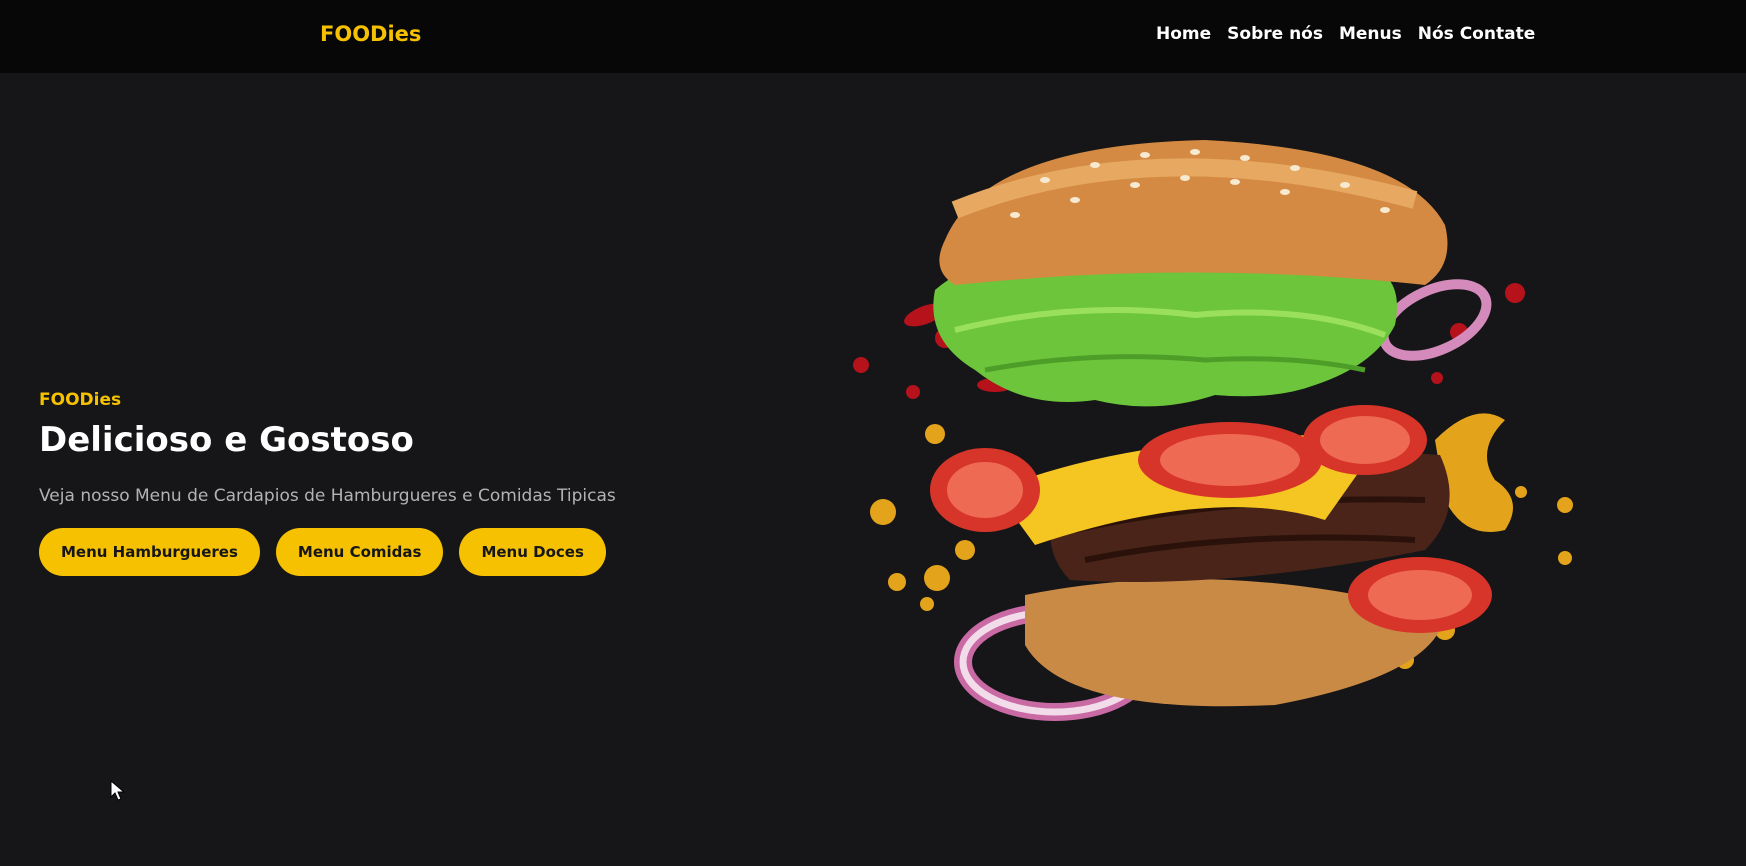  What do you see at coordinates (532, 552) in the screenshot?
I see `menu-doces-button: Menu Doces` at bounding box center [532, 552].